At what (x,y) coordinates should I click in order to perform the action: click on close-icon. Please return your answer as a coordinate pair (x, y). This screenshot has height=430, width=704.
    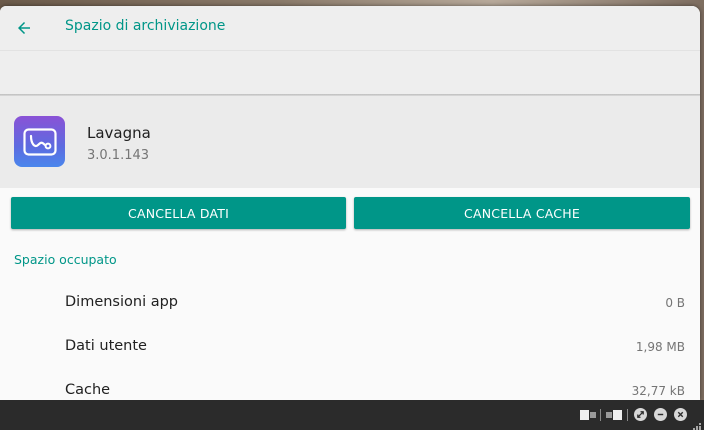
    Looking at the image, I should click on (680, 414).